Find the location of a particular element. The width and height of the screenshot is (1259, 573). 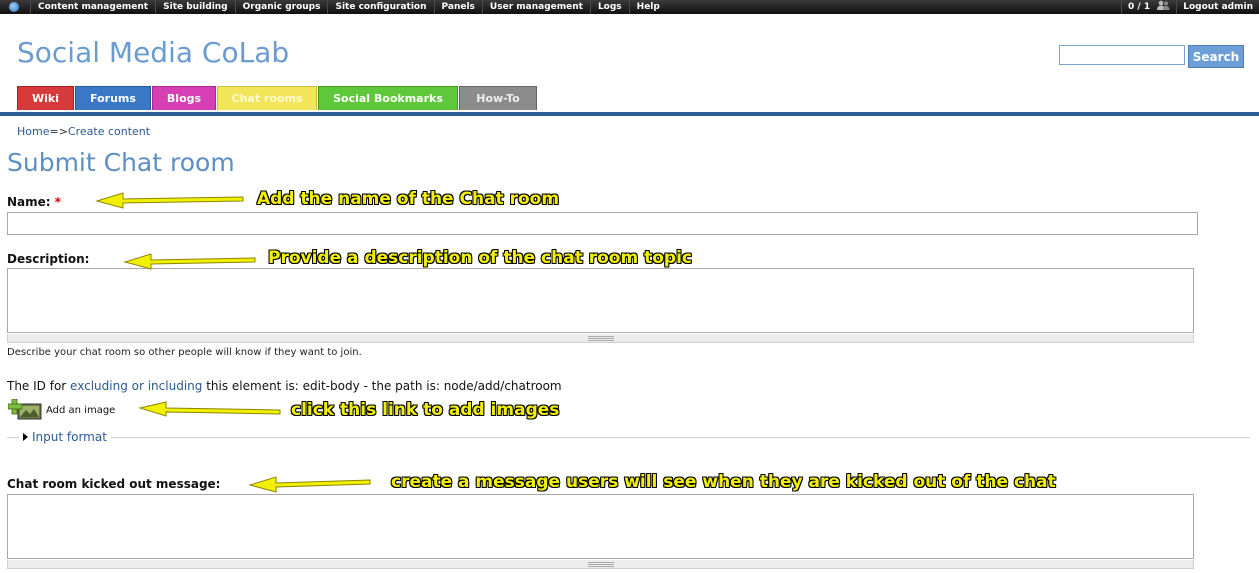

admin-menu-site-building: Site building is located at coordinates (195, 7).